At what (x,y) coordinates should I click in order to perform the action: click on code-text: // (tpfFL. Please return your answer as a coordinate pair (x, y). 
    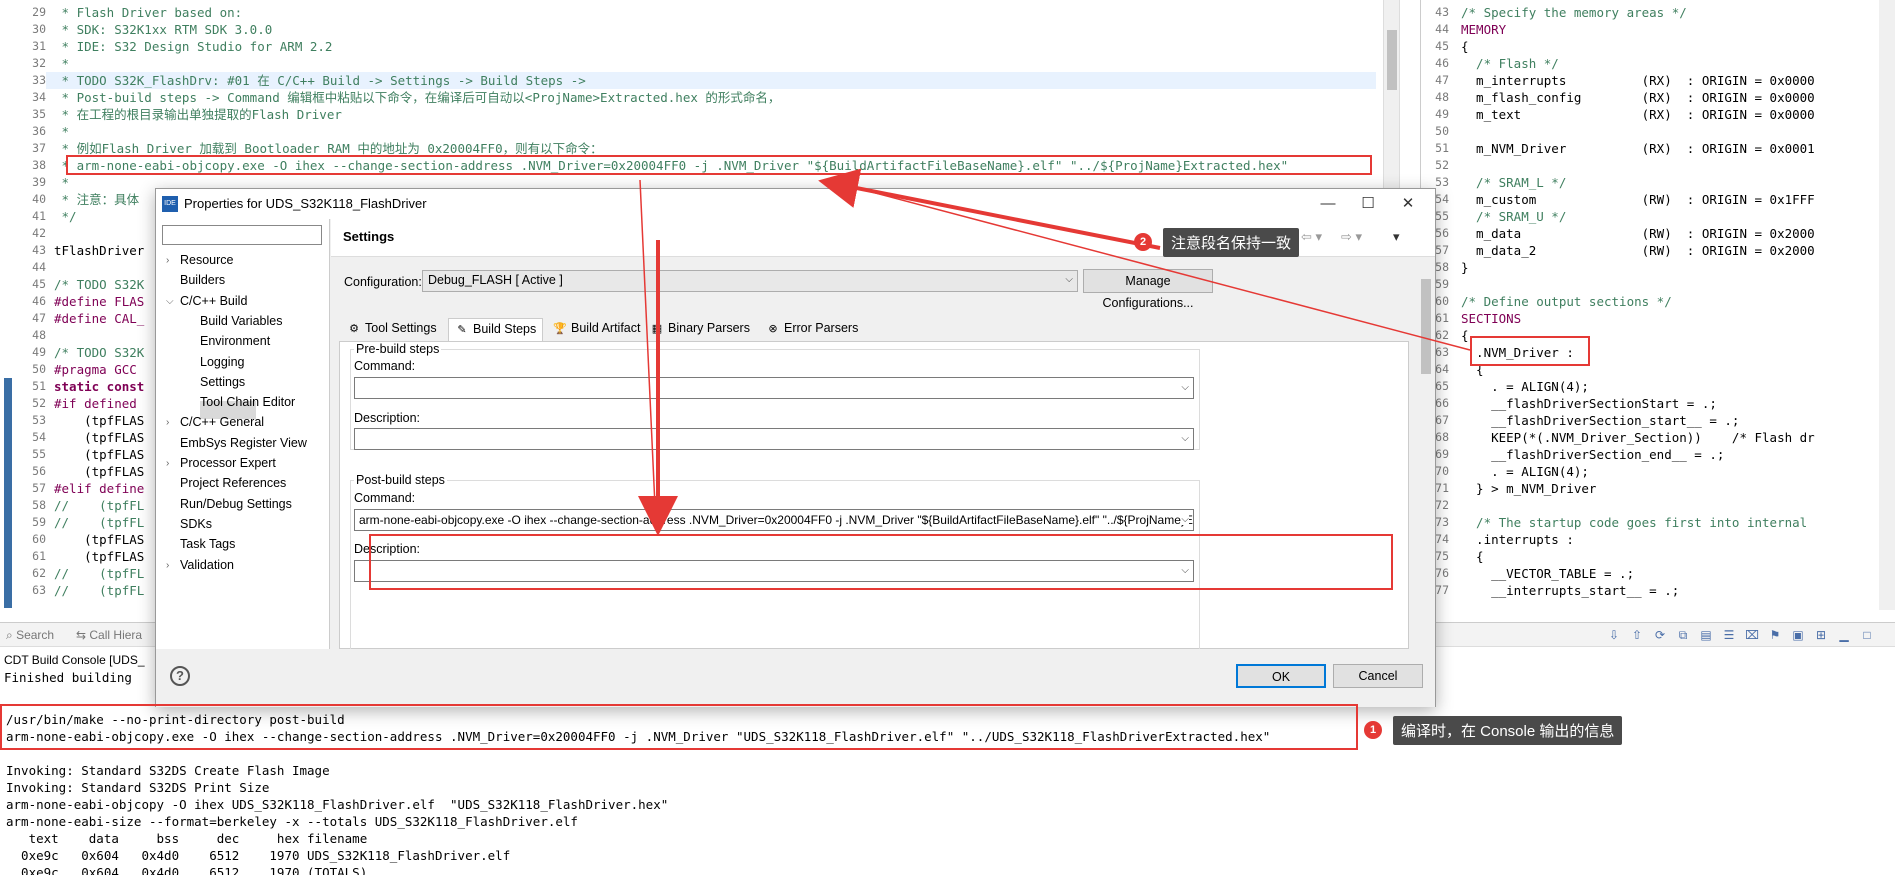
    Looking at the image, I should click on (99, 590).